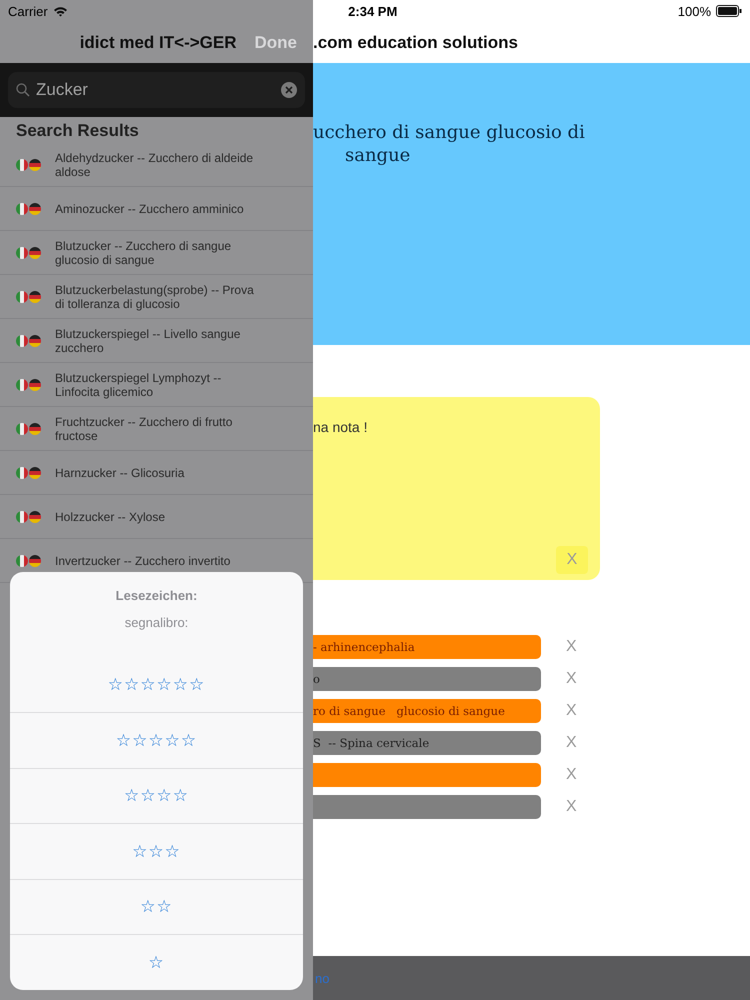 The height and width of the screenshot is (1000, 750). What do you see at coordinates (427, 647) in the screenshot?
I see `bookmark-bar: - arhinencephalia` at bounding box center [427, 647].